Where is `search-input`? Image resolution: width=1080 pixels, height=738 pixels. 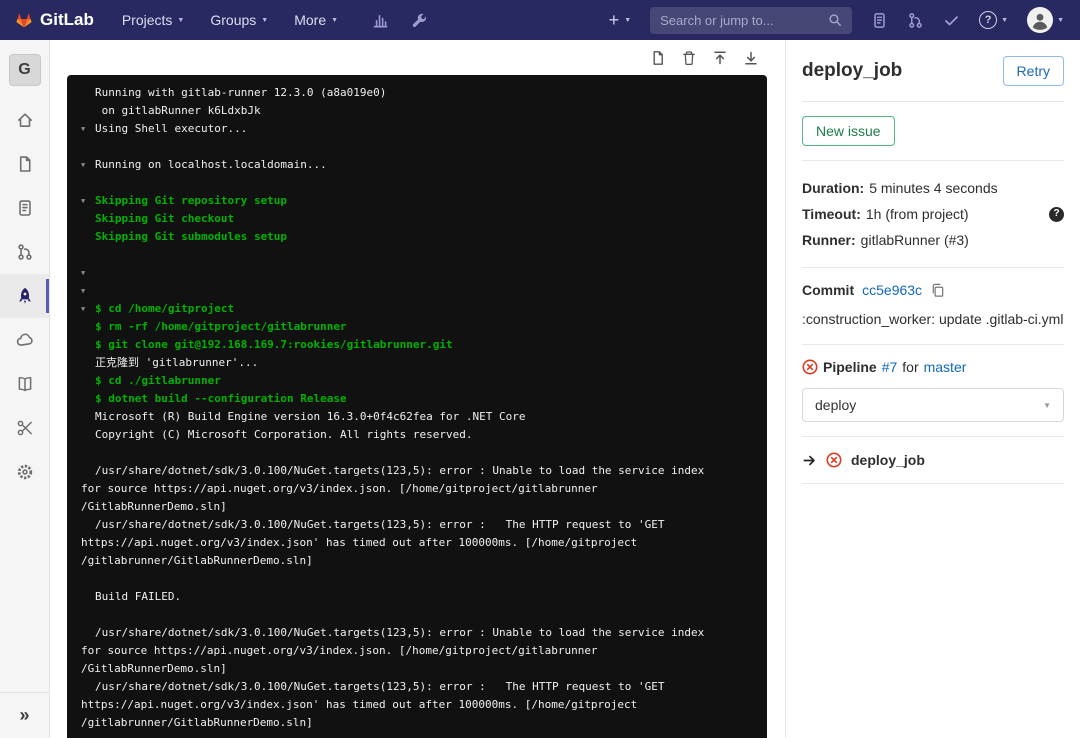 search-input is located at coordinates (741, 20).